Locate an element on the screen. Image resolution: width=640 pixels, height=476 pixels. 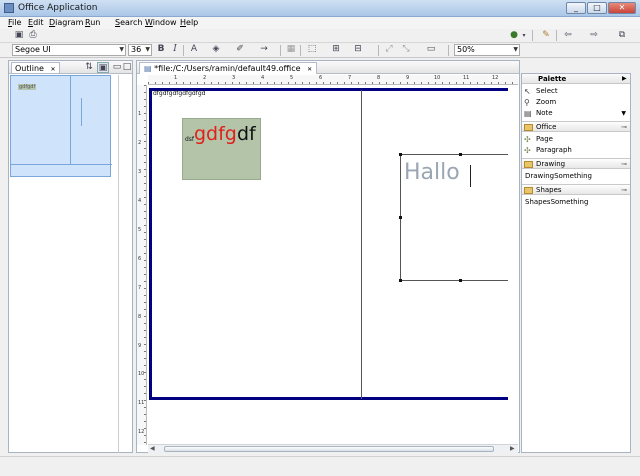
run-dropdown-icon: ▾ is located at coordinates (524, 35).